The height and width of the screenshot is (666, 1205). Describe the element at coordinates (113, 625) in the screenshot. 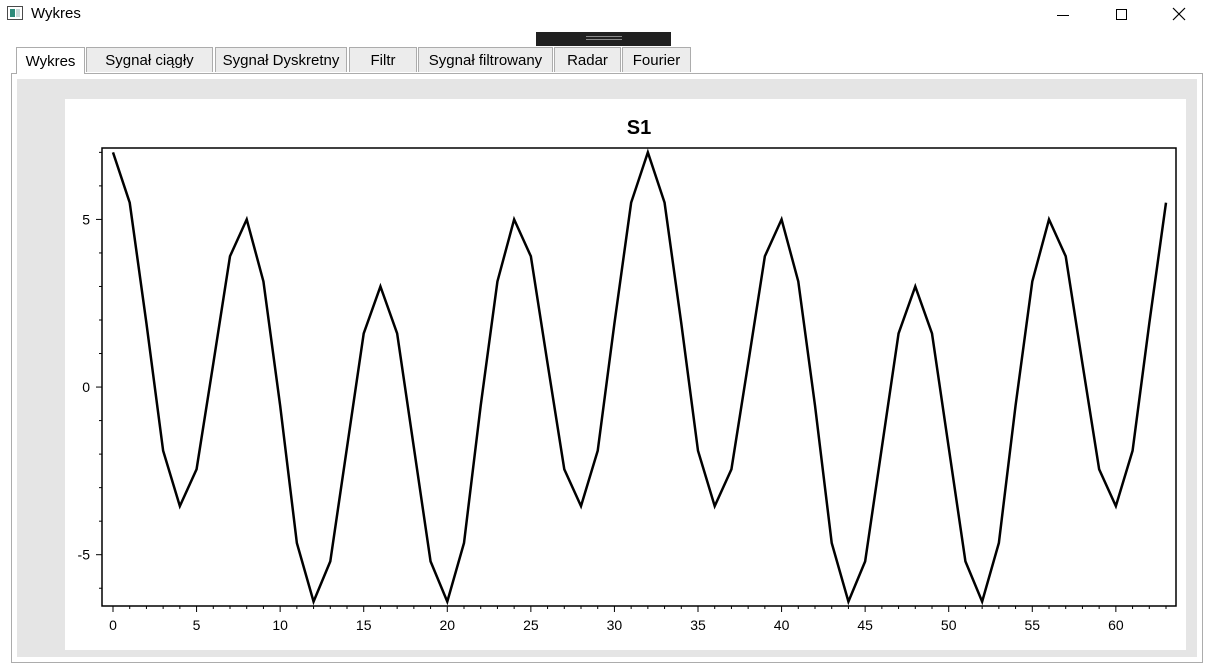

I see `x-tick-label: 0` at that location.